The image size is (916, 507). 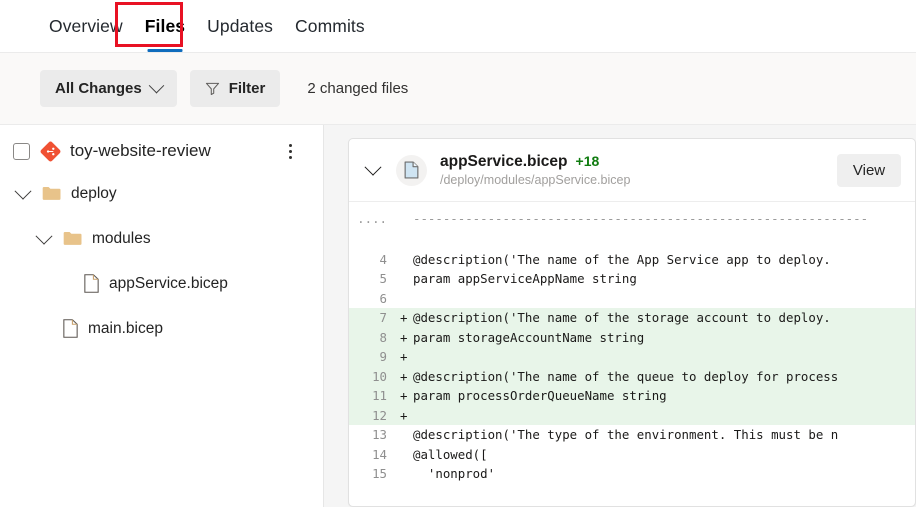 What do you see at coordinates (450, 454) in the screenshot?
I see `diff-line-text: @allowed([` at bounding box center [450, 454].